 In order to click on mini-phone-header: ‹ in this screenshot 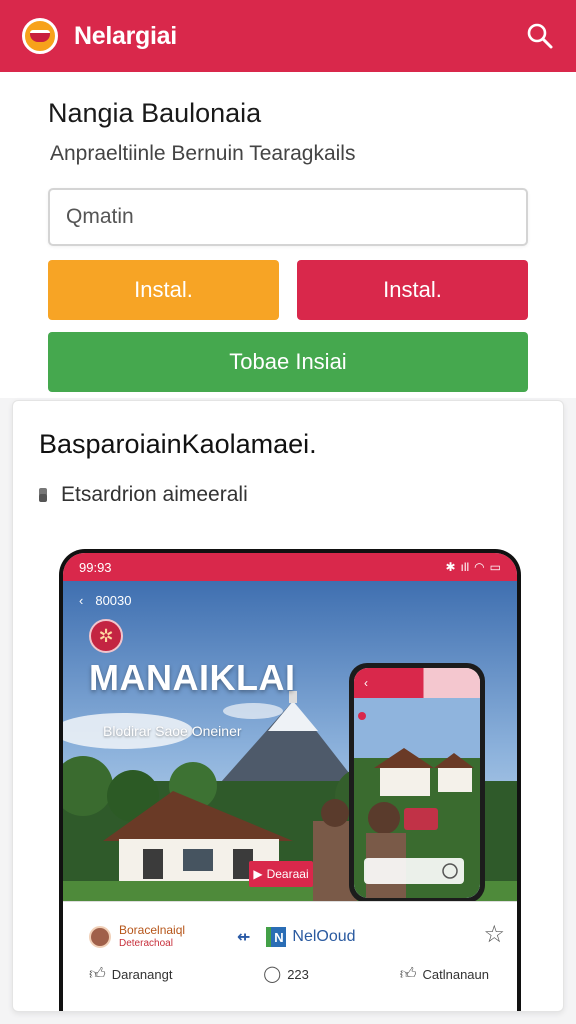, I will do `click(417, 683)`.